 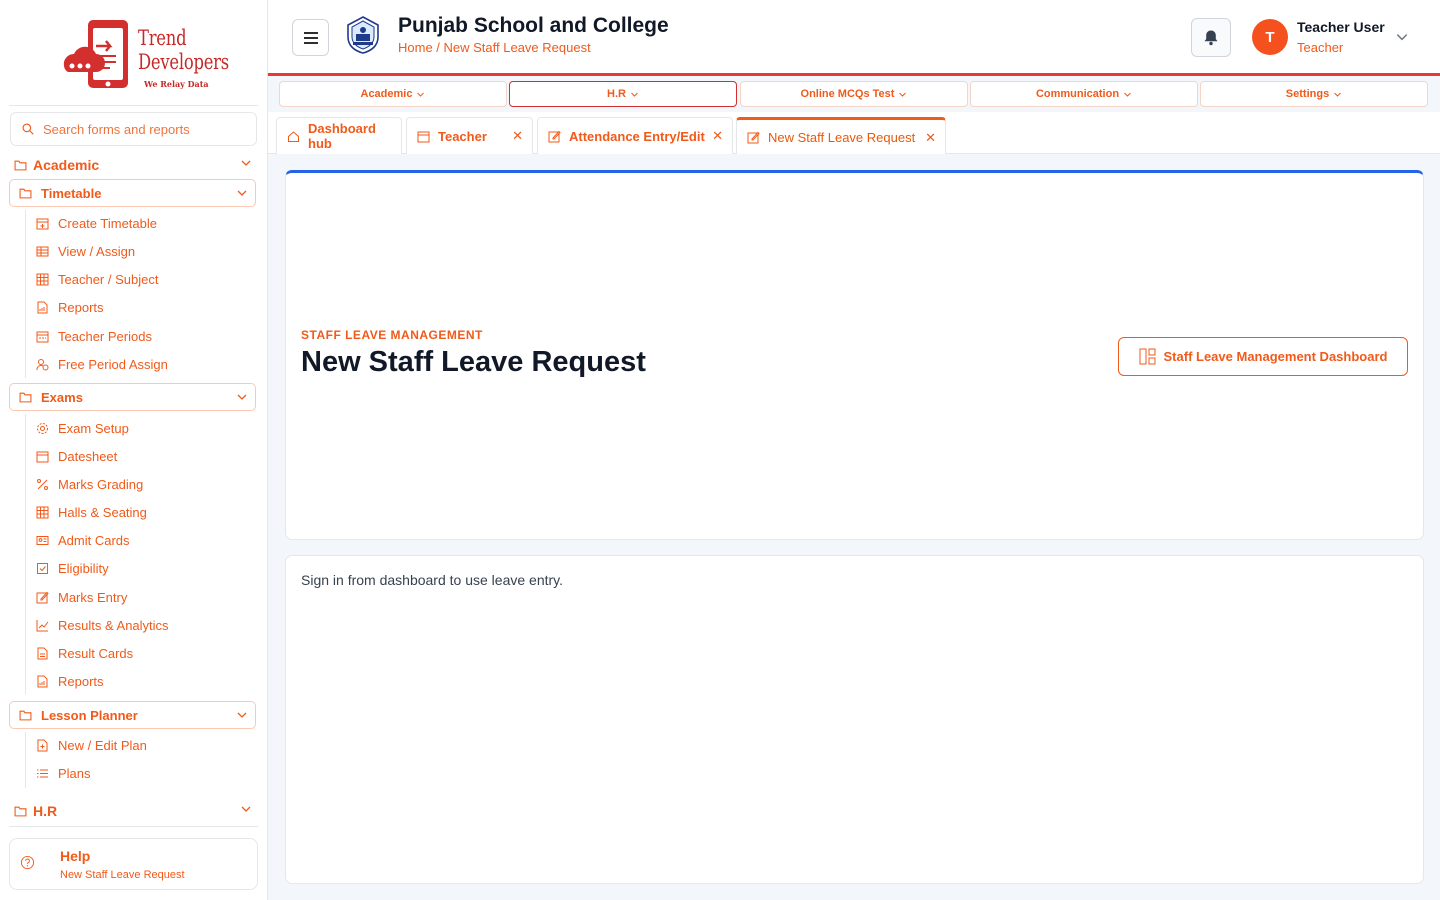 I want to click on percent-icon, so click(x=42, y=484).